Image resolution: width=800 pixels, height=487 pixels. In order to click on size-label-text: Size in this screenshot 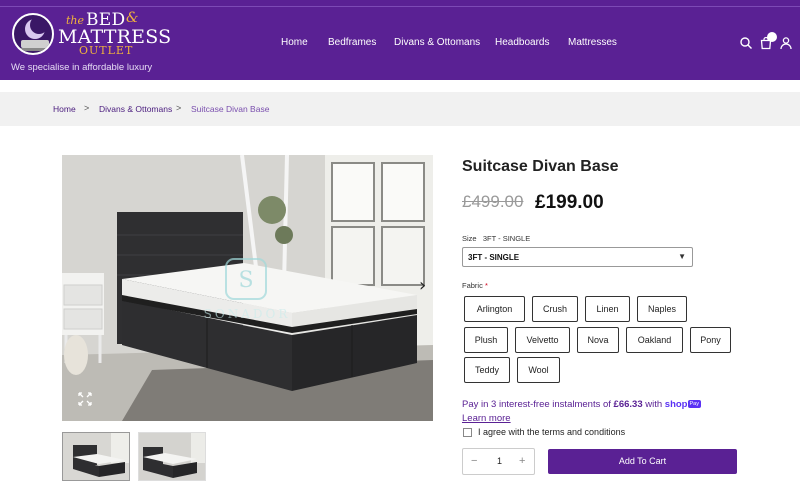, I will do `click(469, 238)`.